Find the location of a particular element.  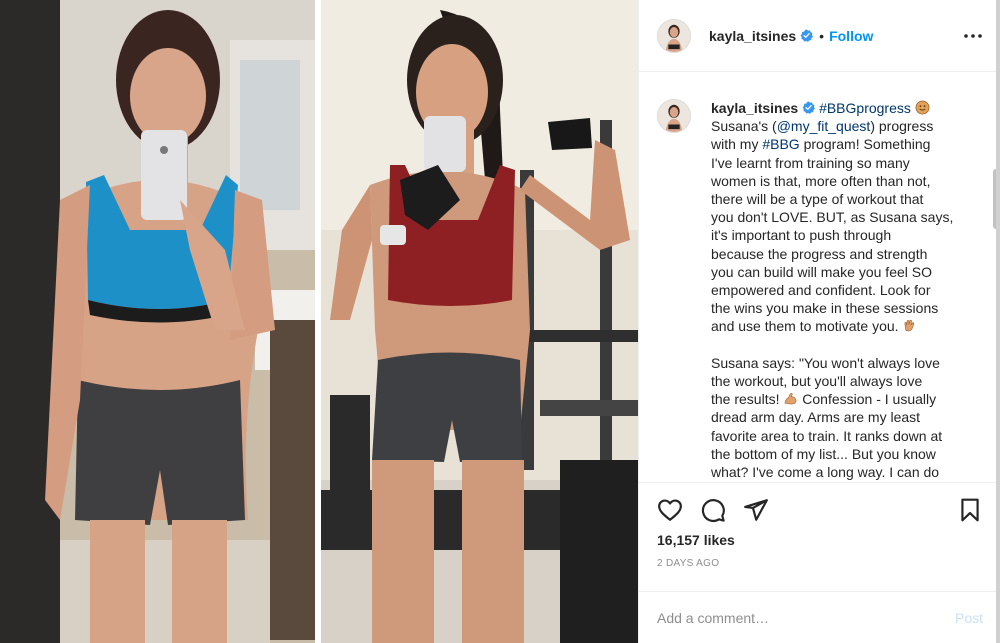

bookmark-icon is located at coordinates (970, 510).